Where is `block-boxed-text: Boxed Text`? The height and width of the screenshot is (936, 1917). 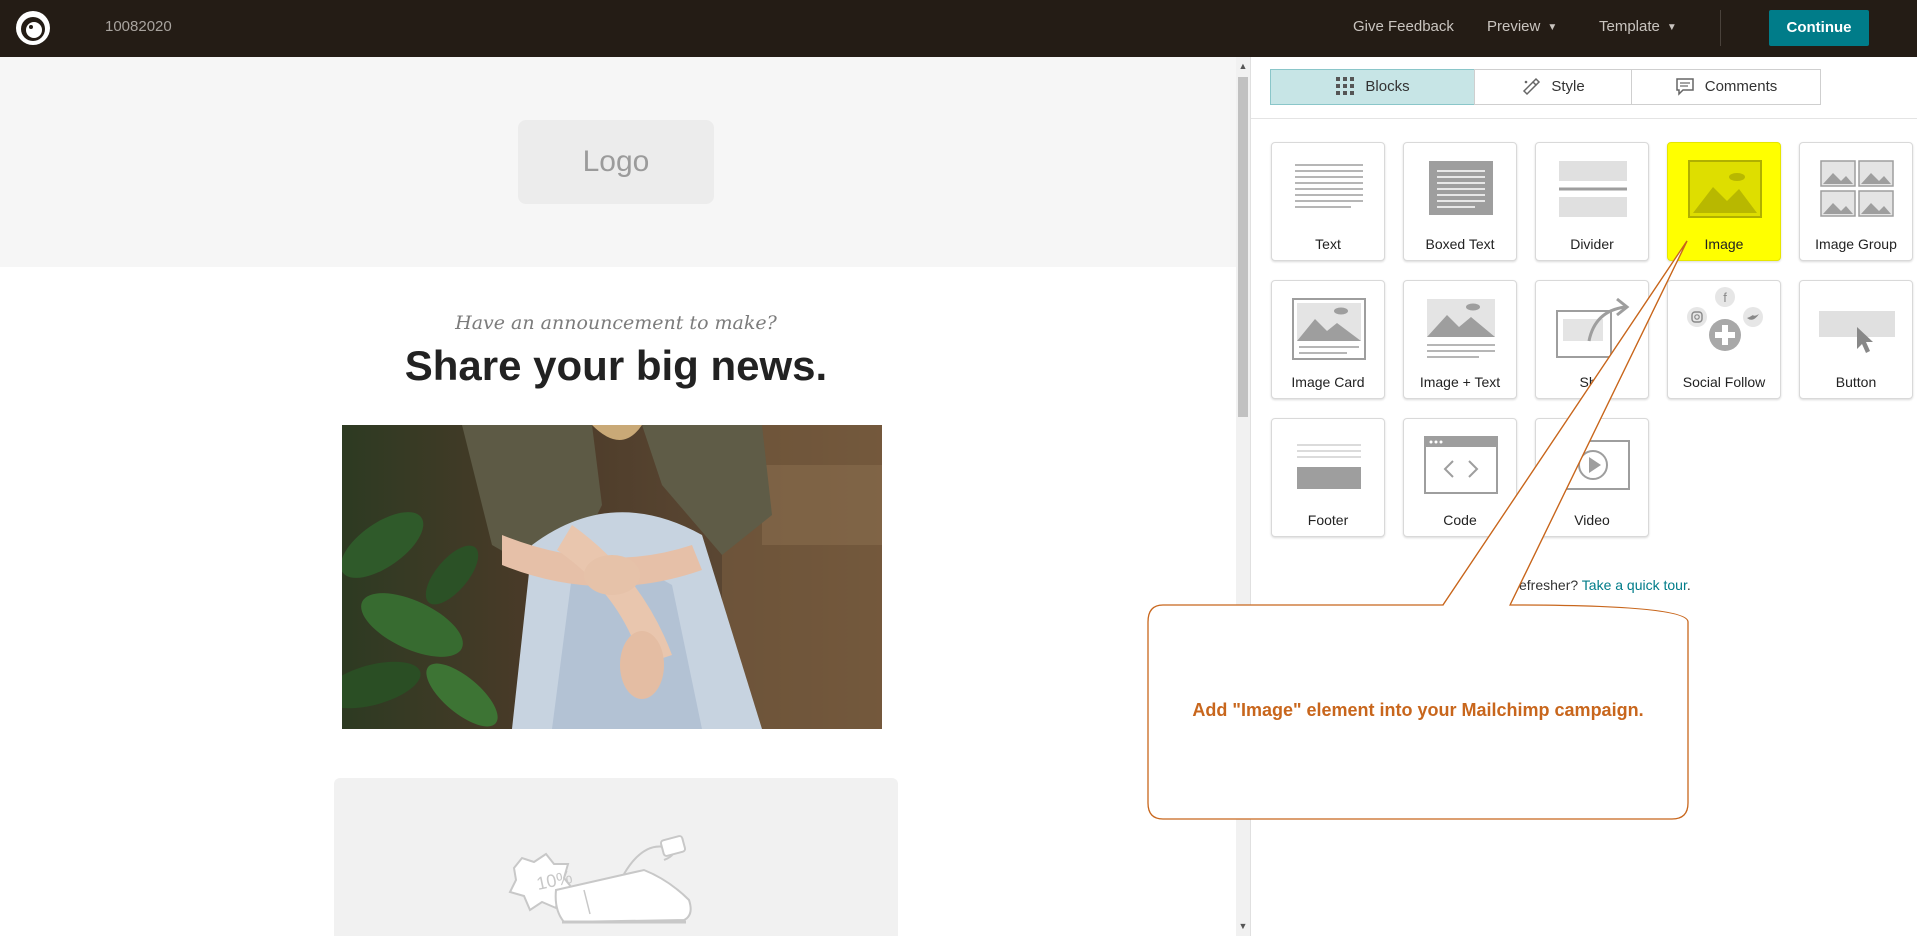
block-boxed-text: Boxed Text is located at coordinates (1460, 201).